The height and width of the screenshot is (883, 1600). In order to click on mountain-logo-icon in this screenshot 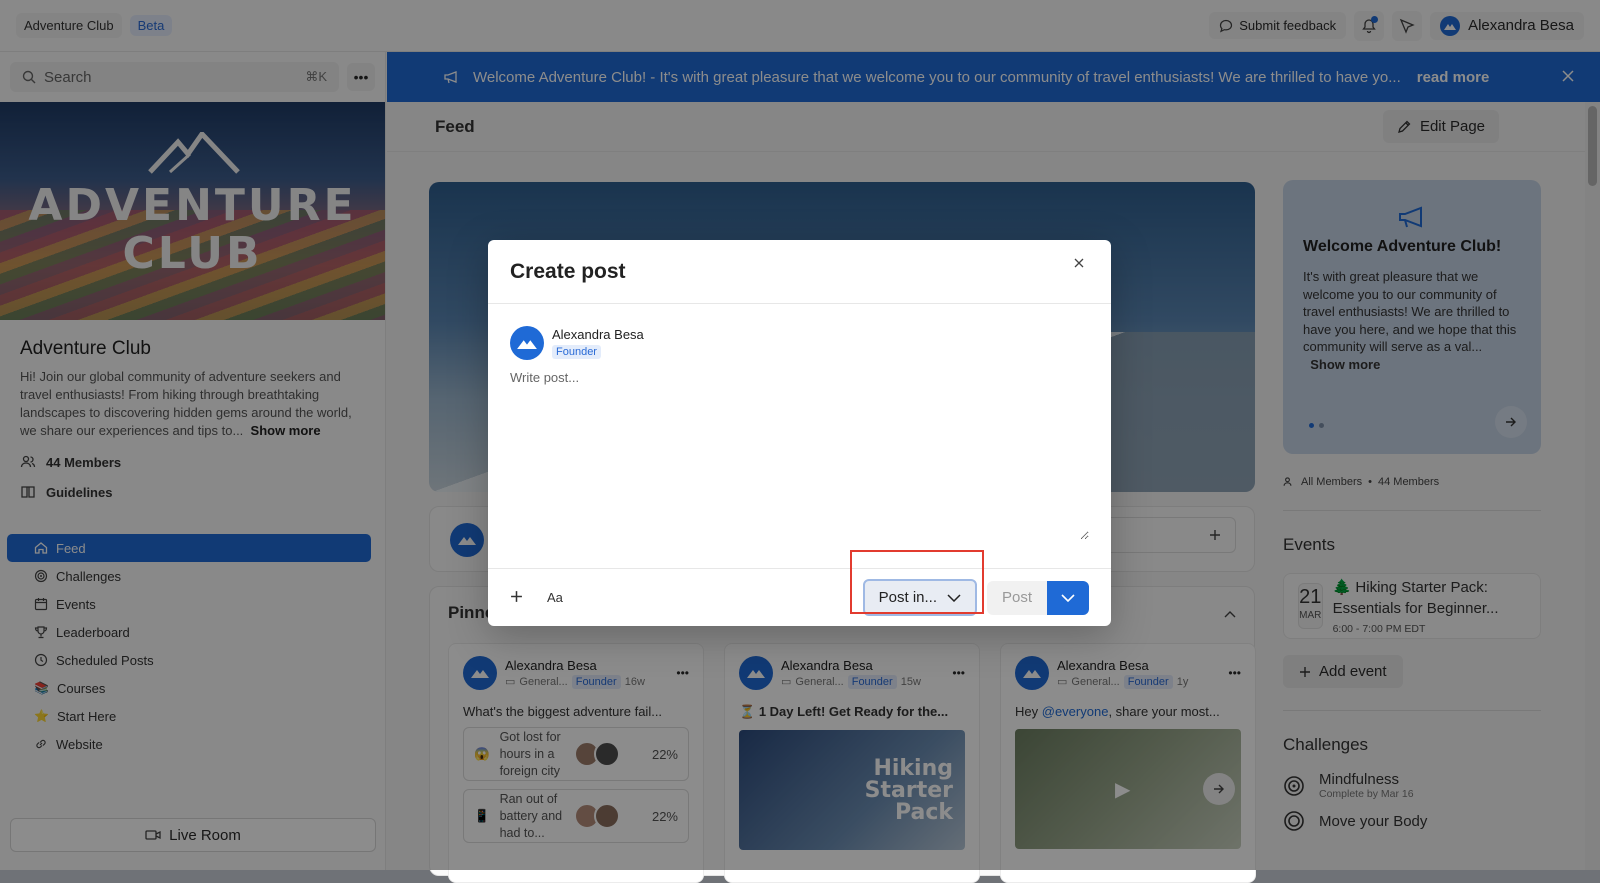, I will do `click(527, 344)`.